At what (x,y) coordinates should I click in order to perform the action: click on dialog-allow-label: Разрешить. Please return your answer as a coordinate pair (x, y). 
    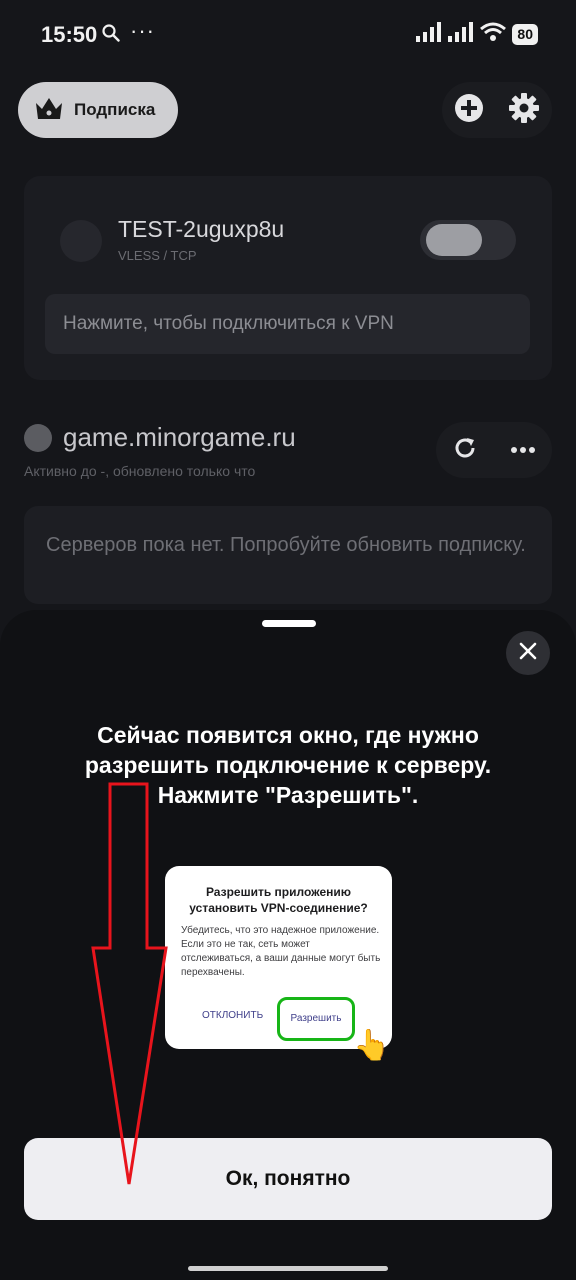
    Looking at the image, I should click on (316, 1018).